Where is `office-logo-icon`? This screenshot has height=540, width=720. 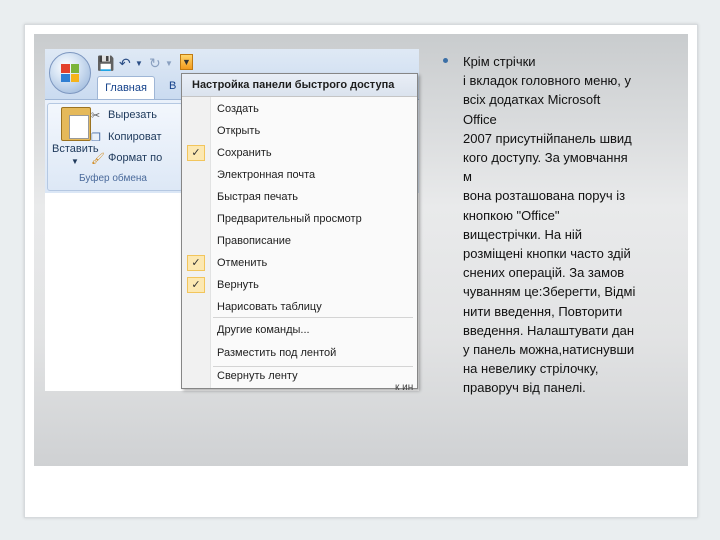
office-logo-icon is located at coordinates (70, 73).